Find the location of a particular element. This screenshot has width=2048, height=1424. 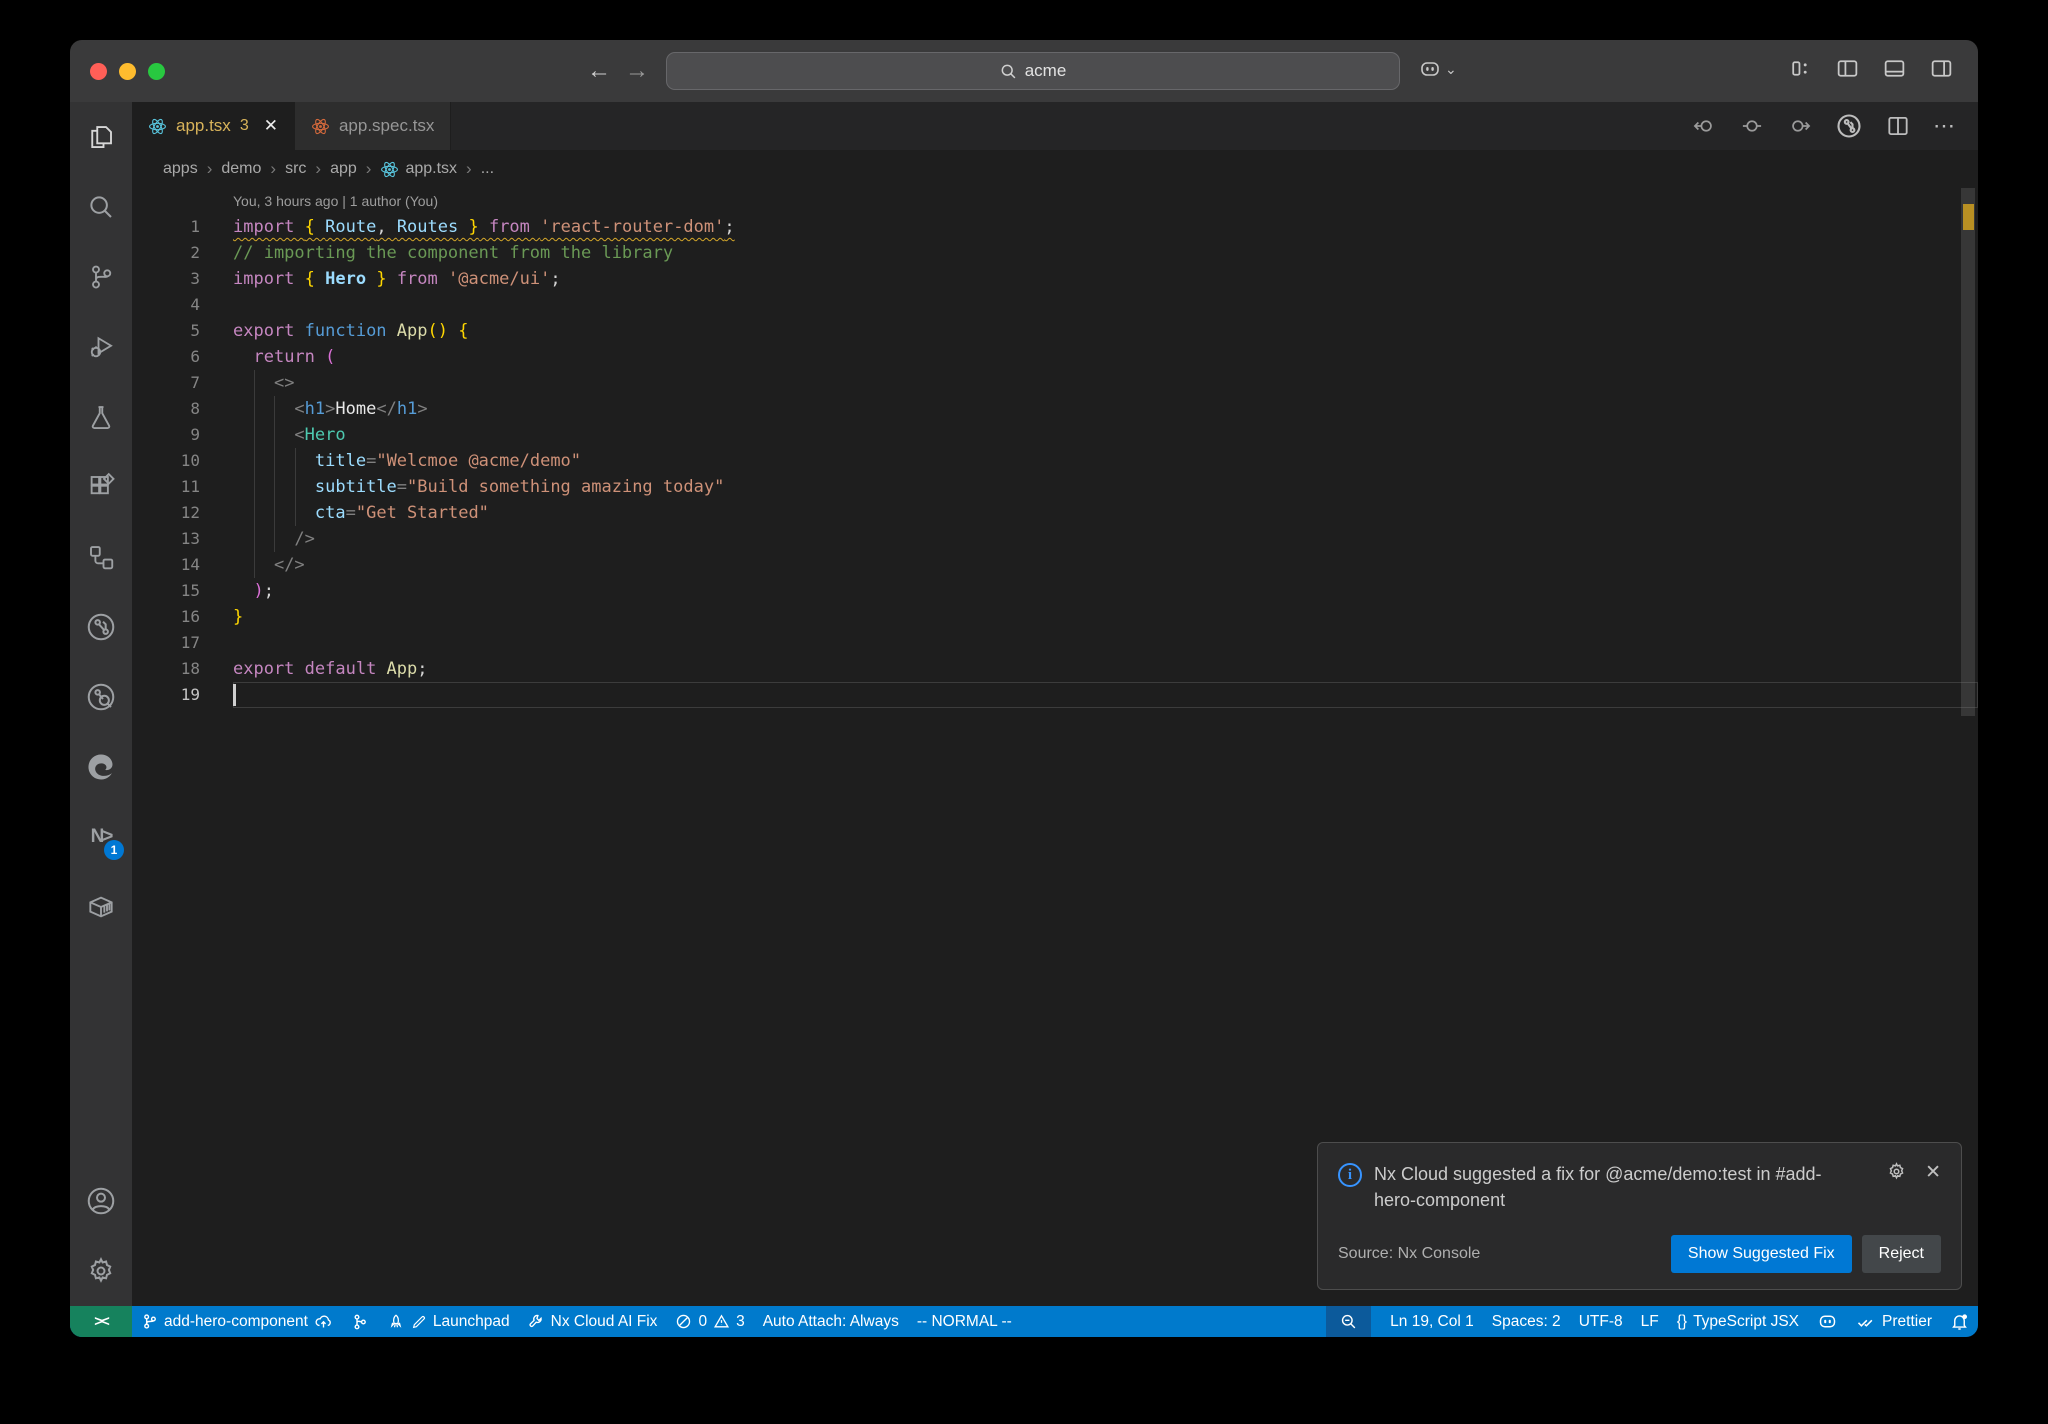

customize-layout-button is located at coordinates (1800, 68).